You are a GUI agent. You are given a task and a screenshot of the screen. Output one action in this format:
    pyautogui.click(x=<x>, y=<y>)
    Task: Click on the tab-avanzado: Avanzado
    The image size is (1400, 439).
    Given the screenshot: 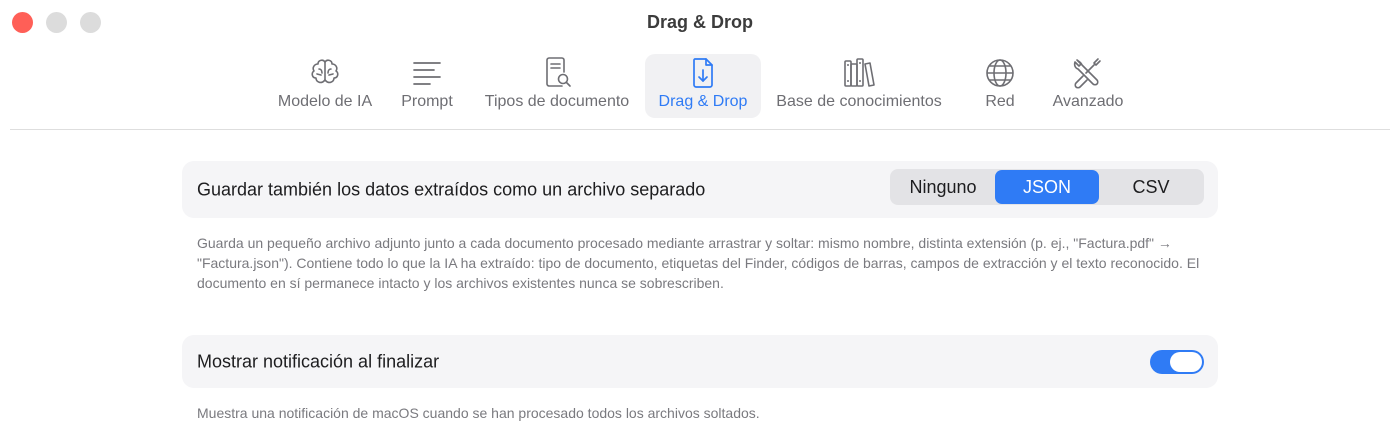 What is the action you would take?
    pyautogui.click(x=1088, y=86)
    